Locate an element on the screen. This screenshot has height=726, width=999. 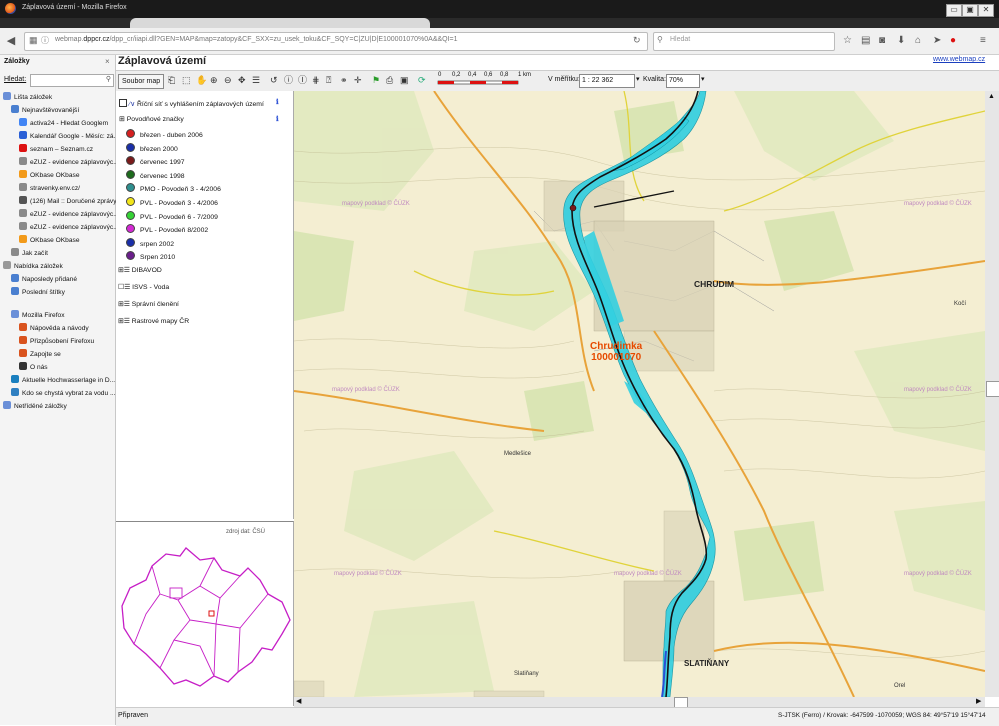
layer-group-item: ☐☰ ISVS - Voda is located at coordinates (143, 287).